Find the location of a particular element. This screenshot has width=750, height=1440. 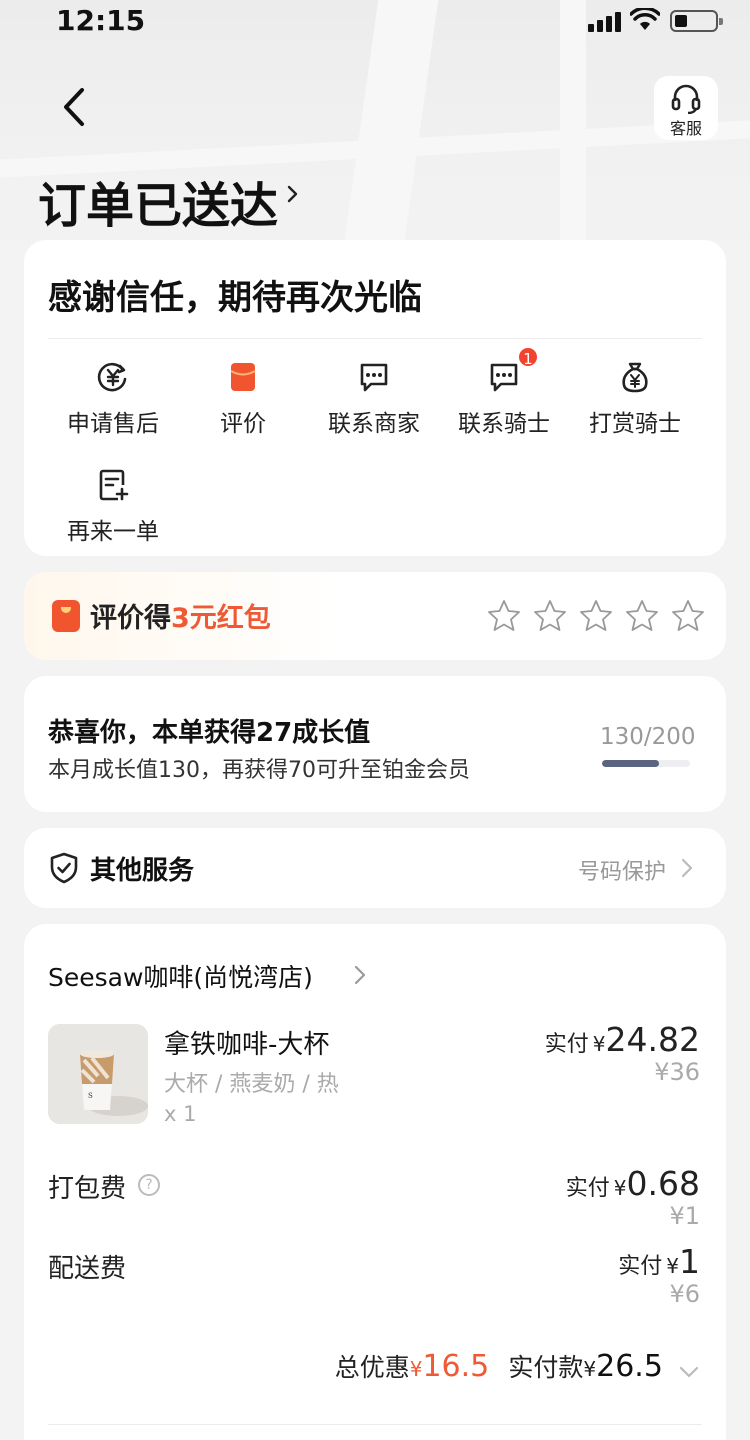

delivery-fee-price: 实付 ¥1 ¥6 is located at coordinates (659, 1274).